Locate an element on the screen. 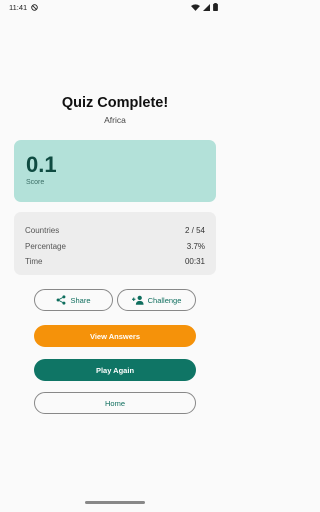 The width and height of the screenshot is (320, 512). stat-label: Countries is located at coordinates (42, 231).